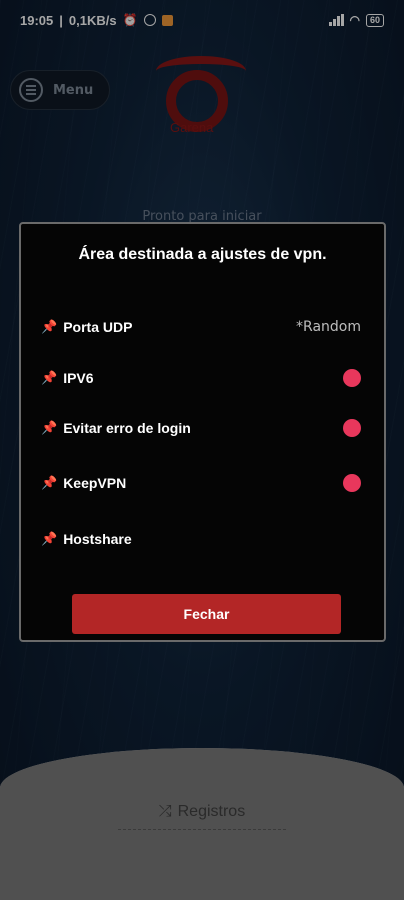 This screenshot has height=900, width=404. Describe the element at coordinates (127, 428) in the screenshot. I see `setting-label: Evitar erro de login` at that location.